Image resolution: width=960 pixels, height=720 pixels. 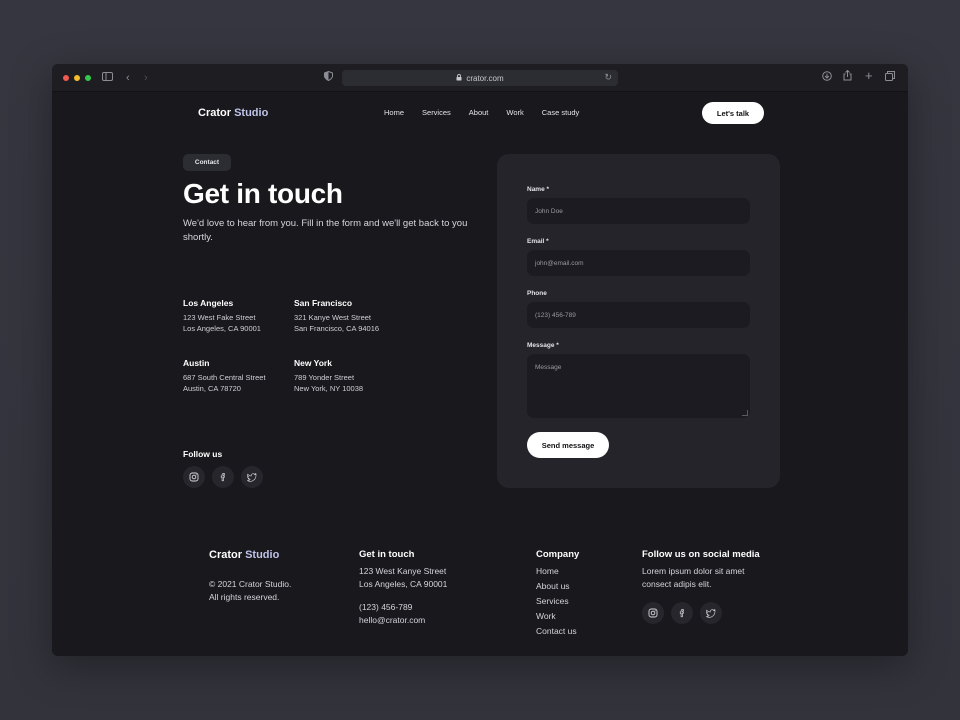 I want to click on name-label: Name *, so click(x=538, y=189).